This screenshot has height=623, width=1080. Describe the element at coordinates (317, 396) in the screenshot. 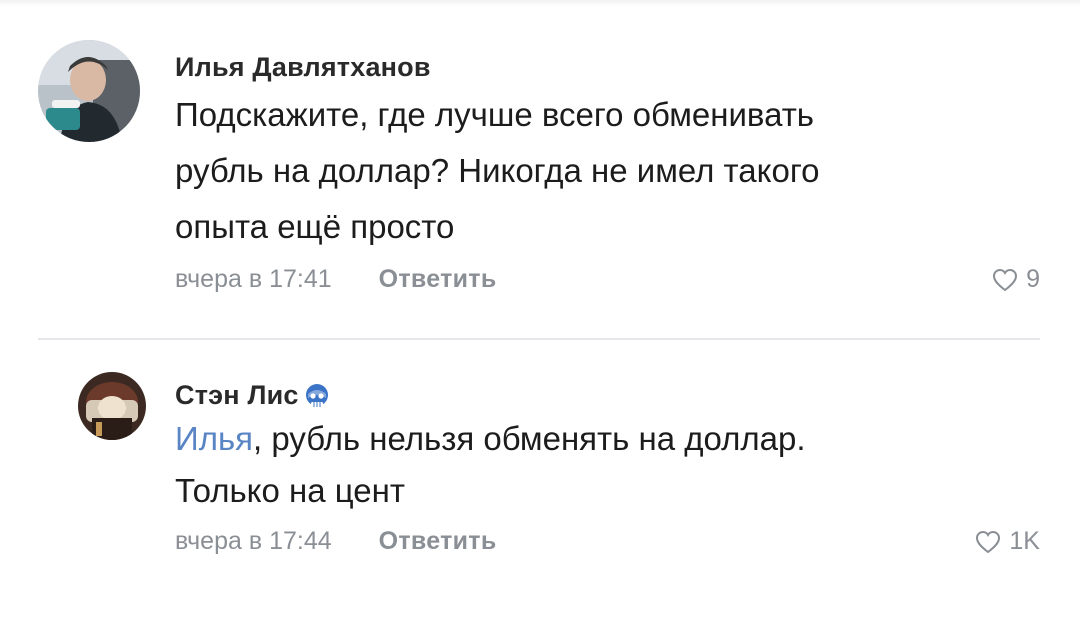

I see `skull-mask-emoji-icon` at that location.